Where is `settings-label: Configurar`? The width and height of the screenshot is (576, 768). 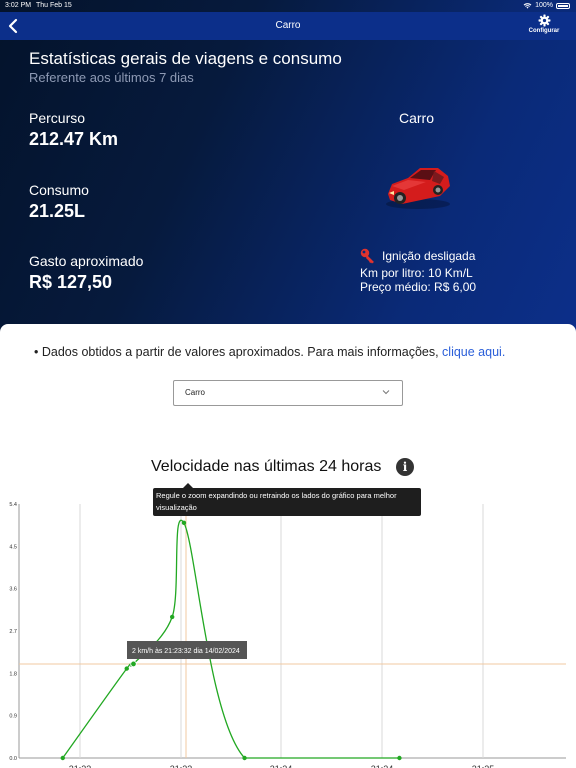 settings-label: Configurar is located at coordinates (544, 31).